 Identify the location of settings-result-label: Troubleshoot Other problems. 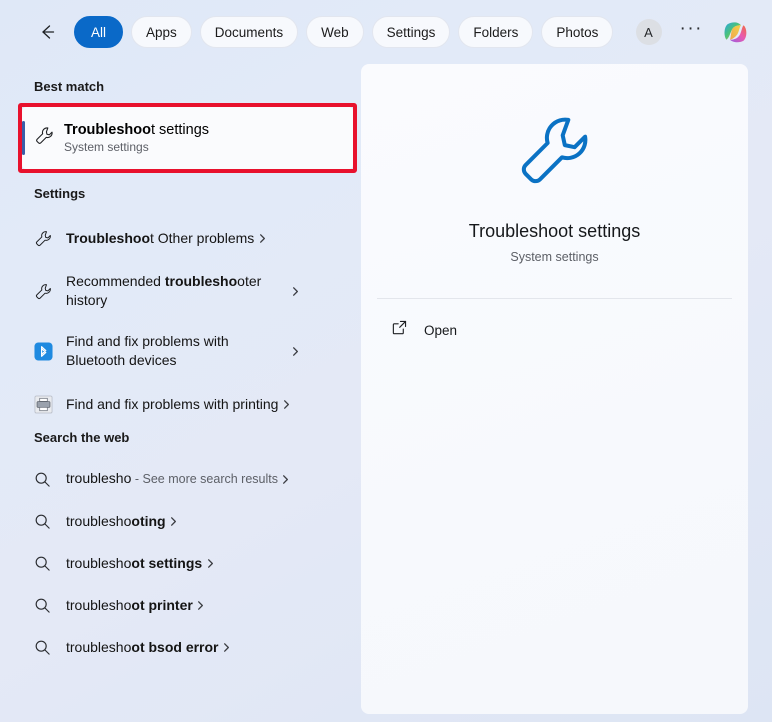
(158, 238).